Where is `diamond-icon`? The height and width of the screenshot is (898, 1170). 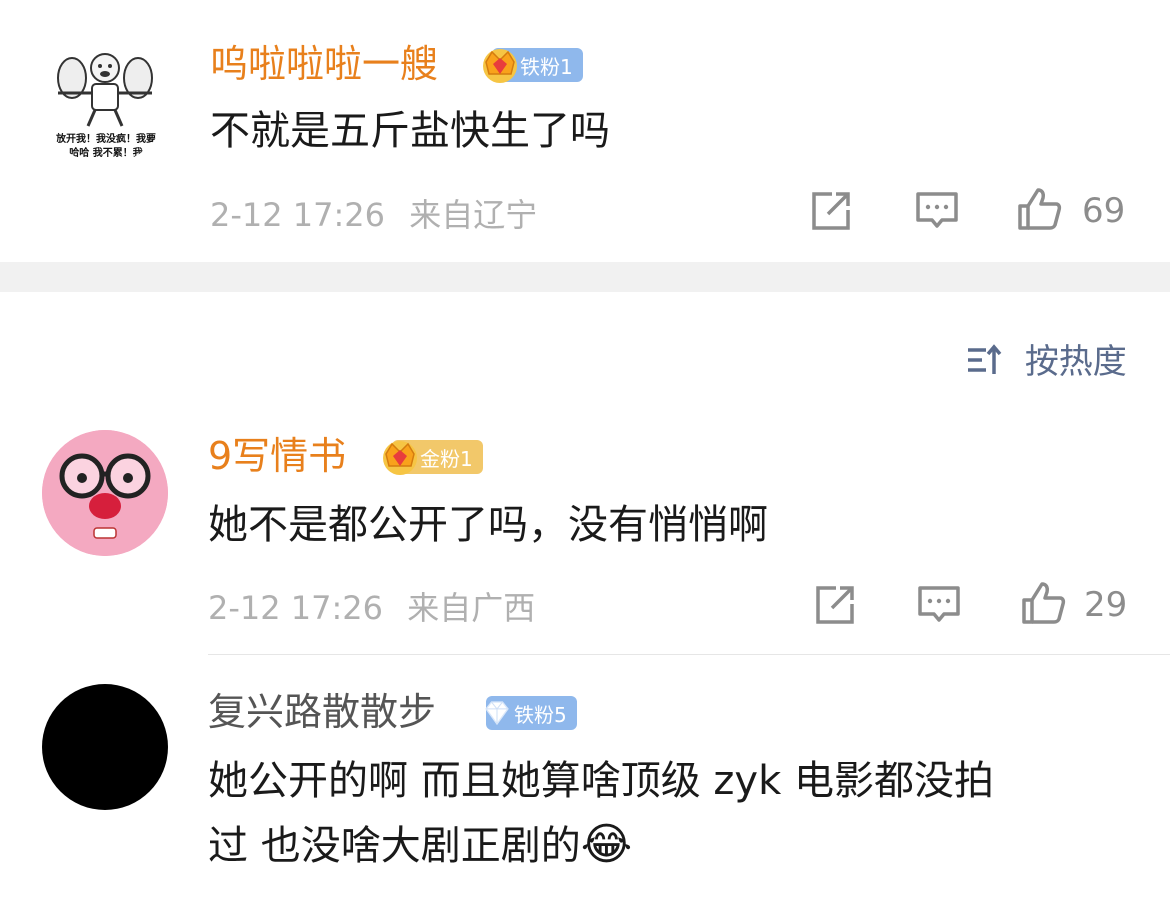 diamond-icon is located at coordinates (497, 713).